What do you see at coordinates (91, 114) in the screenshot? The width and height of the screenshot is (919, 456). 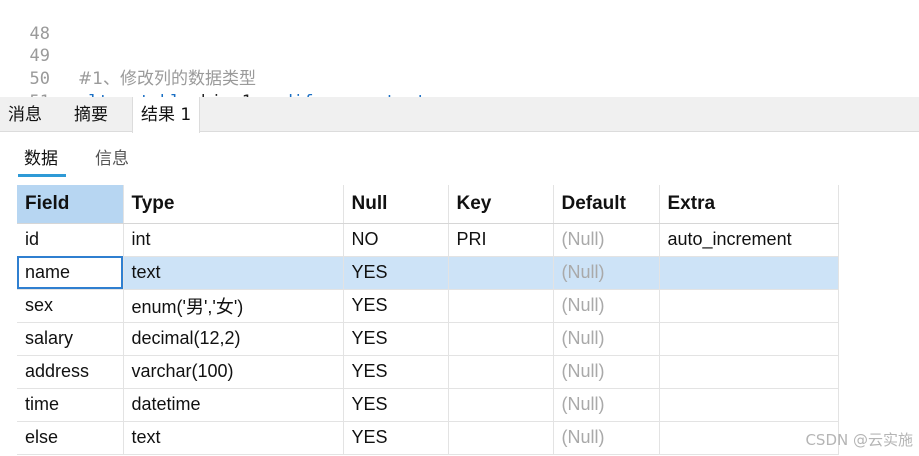 I see `tab-summary: 摘要` at bounding box center [91, 114].